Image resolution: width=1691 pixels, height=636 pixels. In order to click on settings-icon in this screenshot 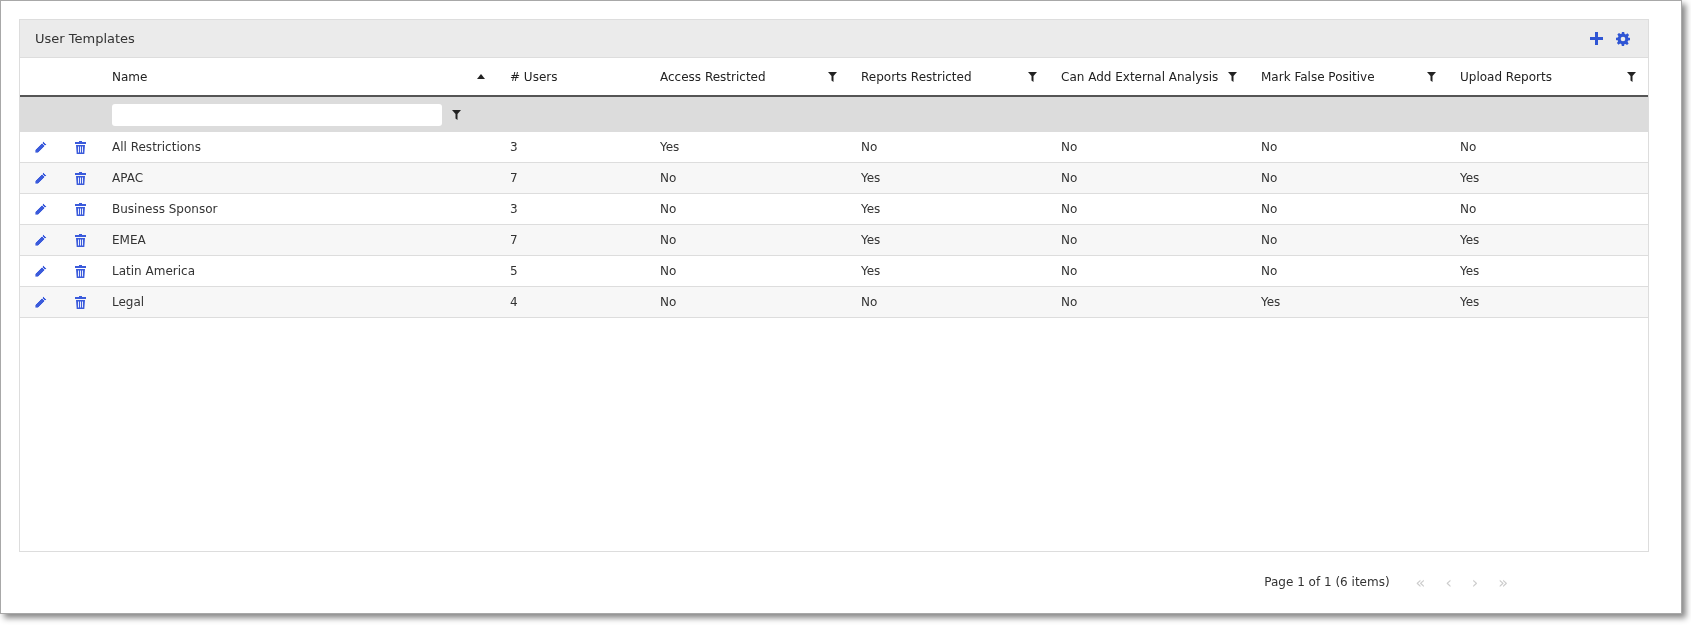, I will do `click(1623, 38)`.